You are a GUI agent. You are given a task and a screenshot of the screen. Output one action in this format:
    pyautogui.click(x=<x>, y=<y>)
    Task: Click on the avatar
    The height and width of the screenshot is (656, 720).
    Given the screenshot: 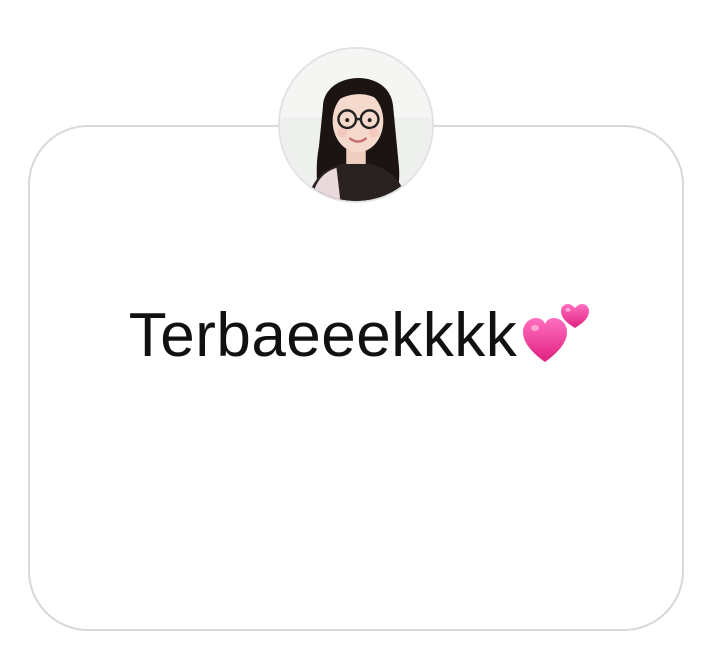 What is the action you would take?
    pyautogui.click(x=356, y=125)
    